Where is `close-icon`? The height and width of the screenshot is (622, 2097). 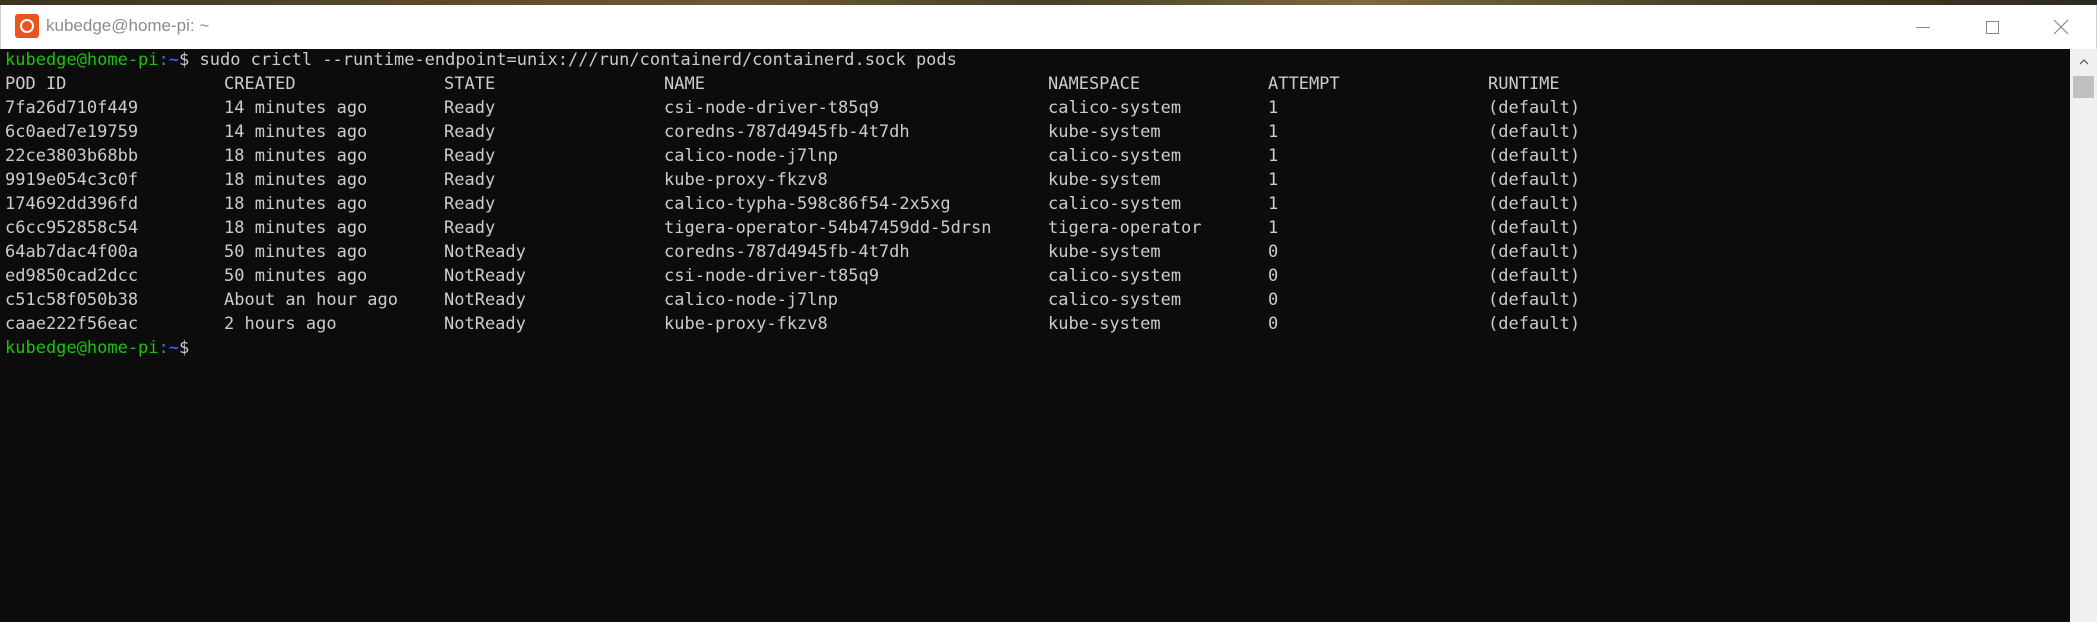
close-icon is located at coordinates (2061, 27).